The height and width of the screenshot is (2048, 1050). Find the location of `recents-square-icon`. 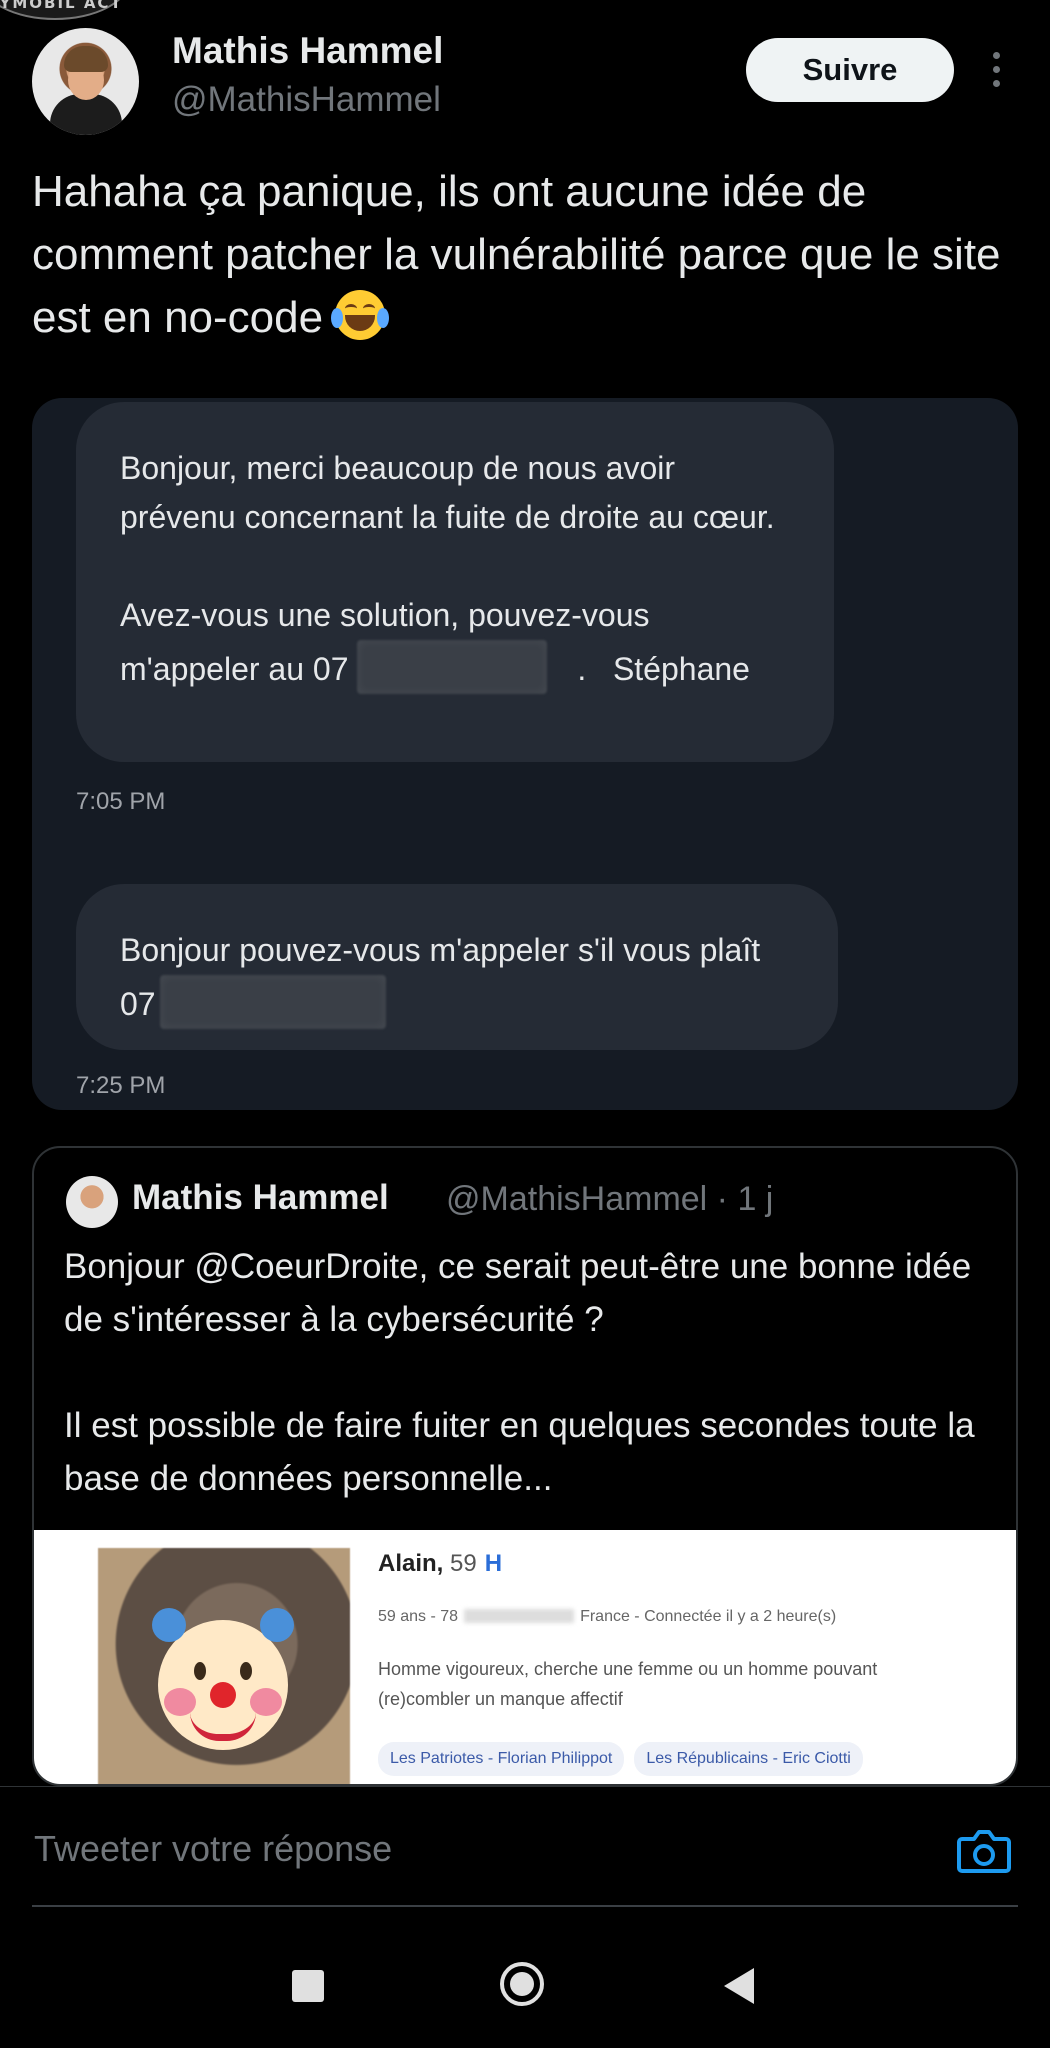

recents-square-icon is located at coordinates (308, 1986).